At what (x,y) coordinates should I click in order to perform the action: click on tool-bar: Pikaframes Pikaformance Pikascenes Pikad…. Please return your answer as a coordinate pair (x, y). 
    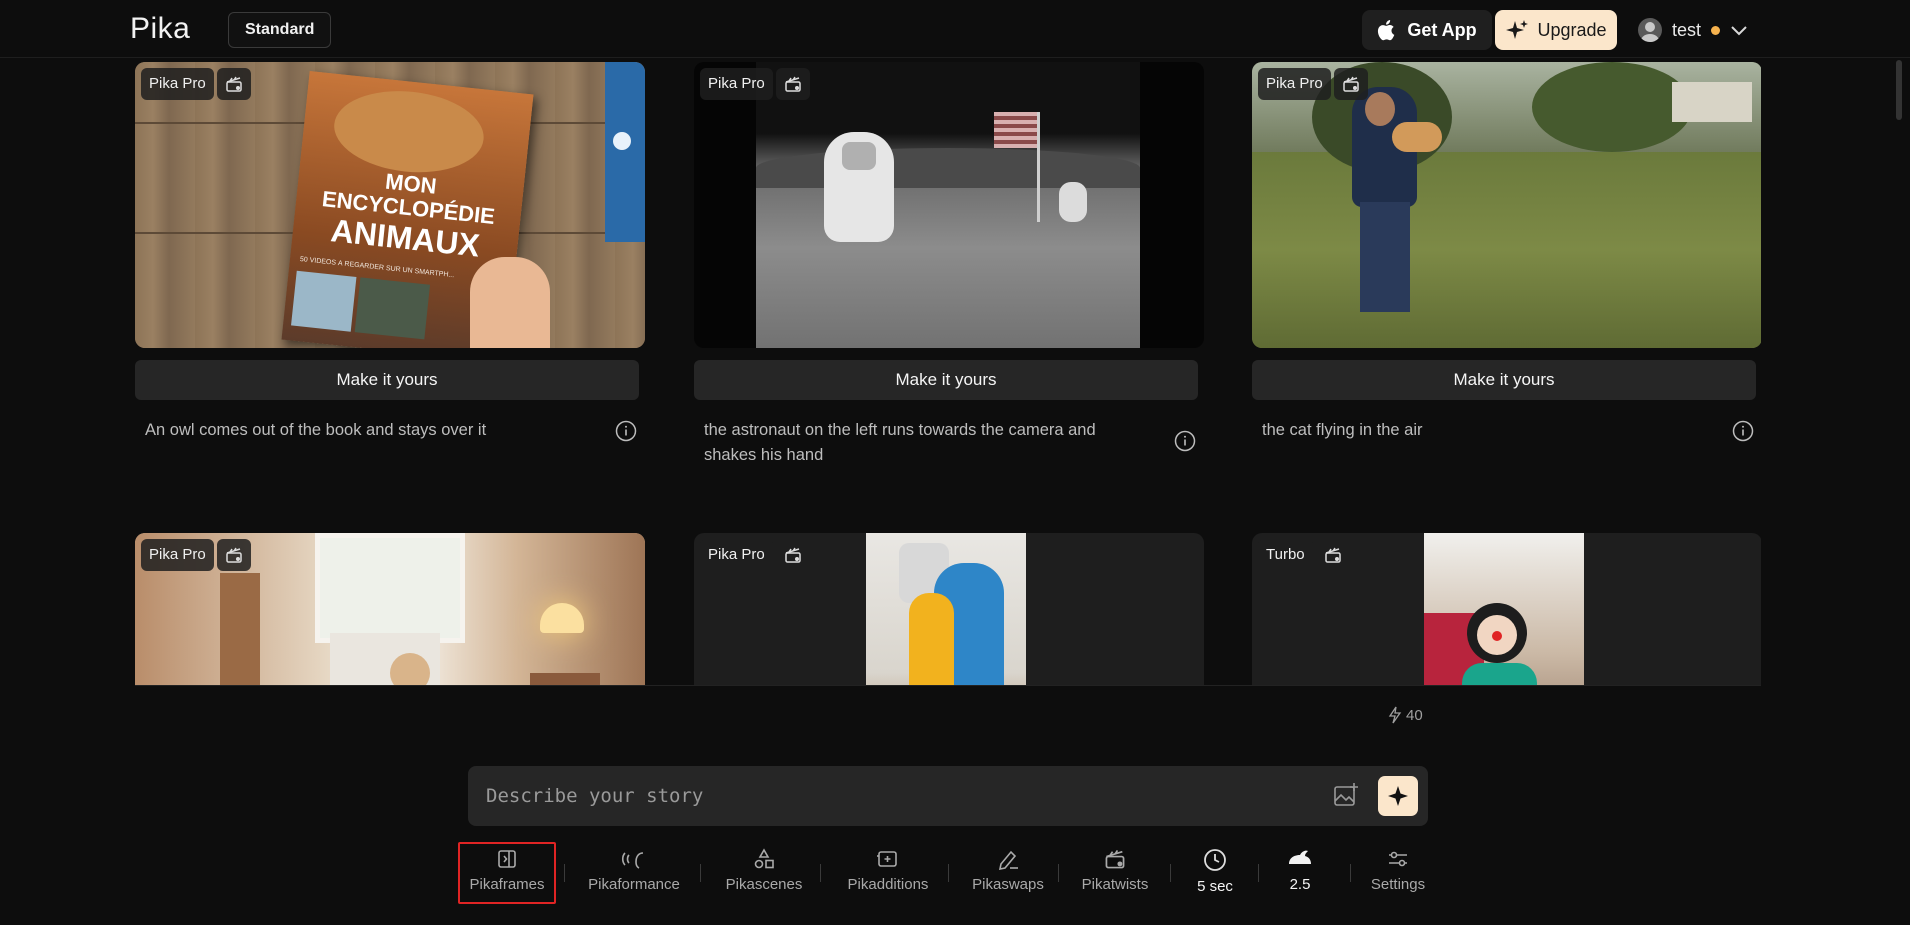
    Looking at the image, I should click on (958, 873).